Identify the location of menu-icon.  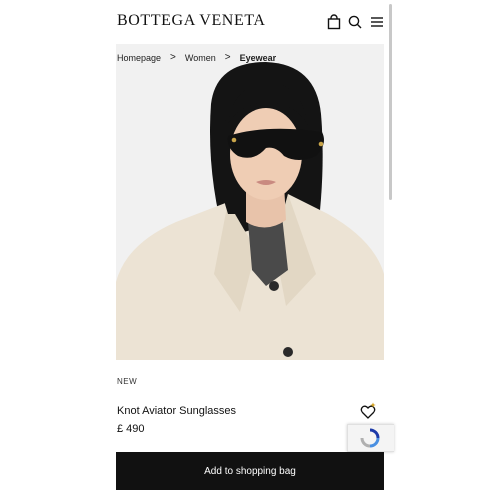
(377, 22).